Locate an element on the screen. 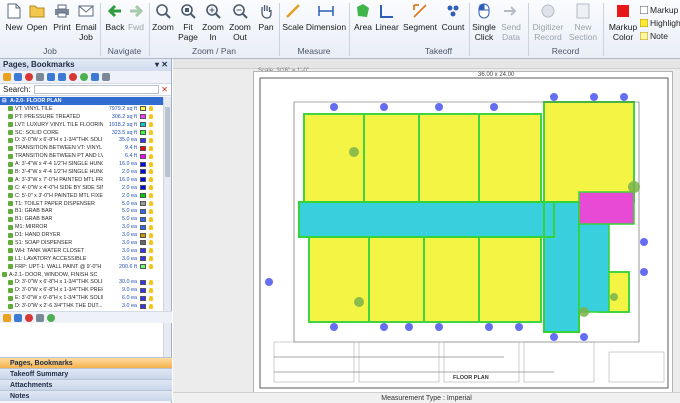 This screenshot has height=403, width=680. markup-color-button: Markup Color is located at coordinates (623, 24).